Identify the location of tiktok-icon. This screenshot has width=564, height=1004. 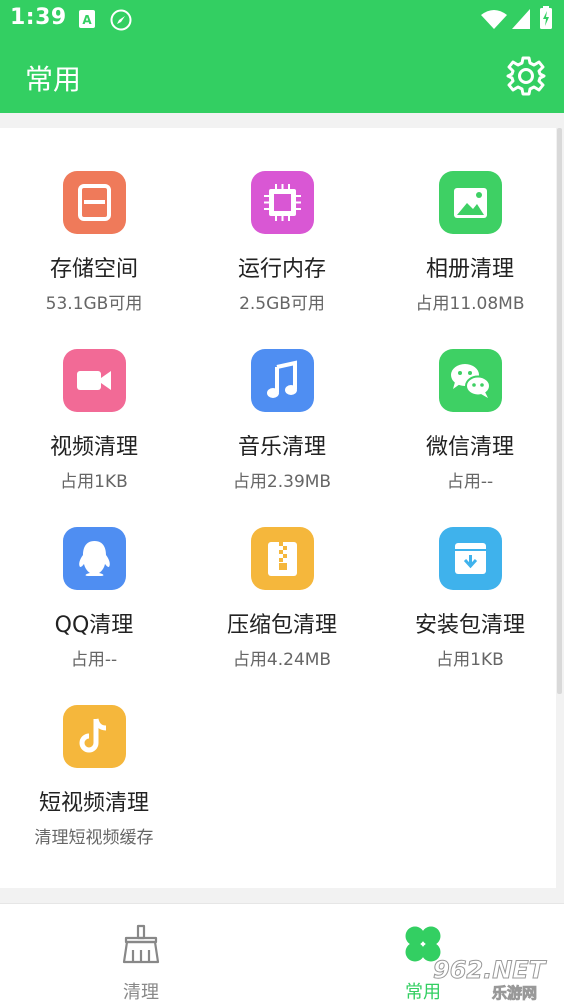
(93, 735).